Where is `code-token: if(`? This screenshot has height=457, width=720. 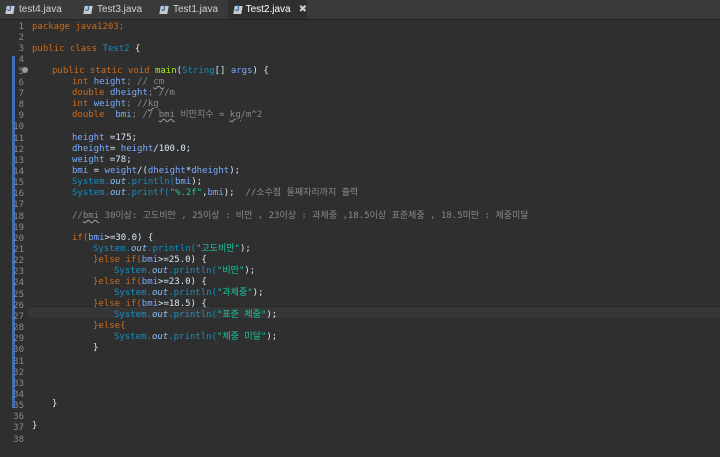
code-token: if( is located at coordinates (80, 238).